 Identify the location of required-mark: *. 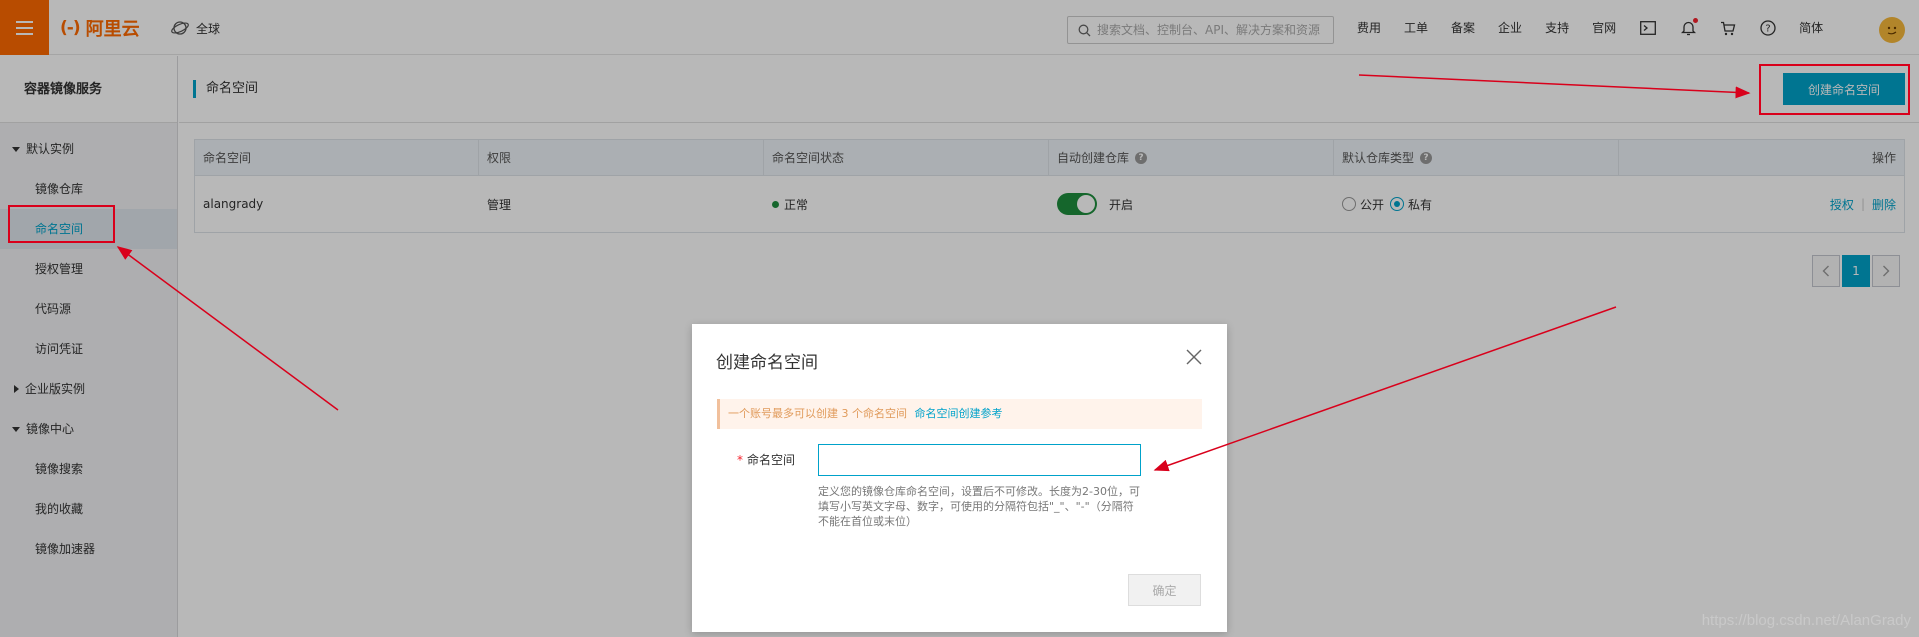
(740, 460).